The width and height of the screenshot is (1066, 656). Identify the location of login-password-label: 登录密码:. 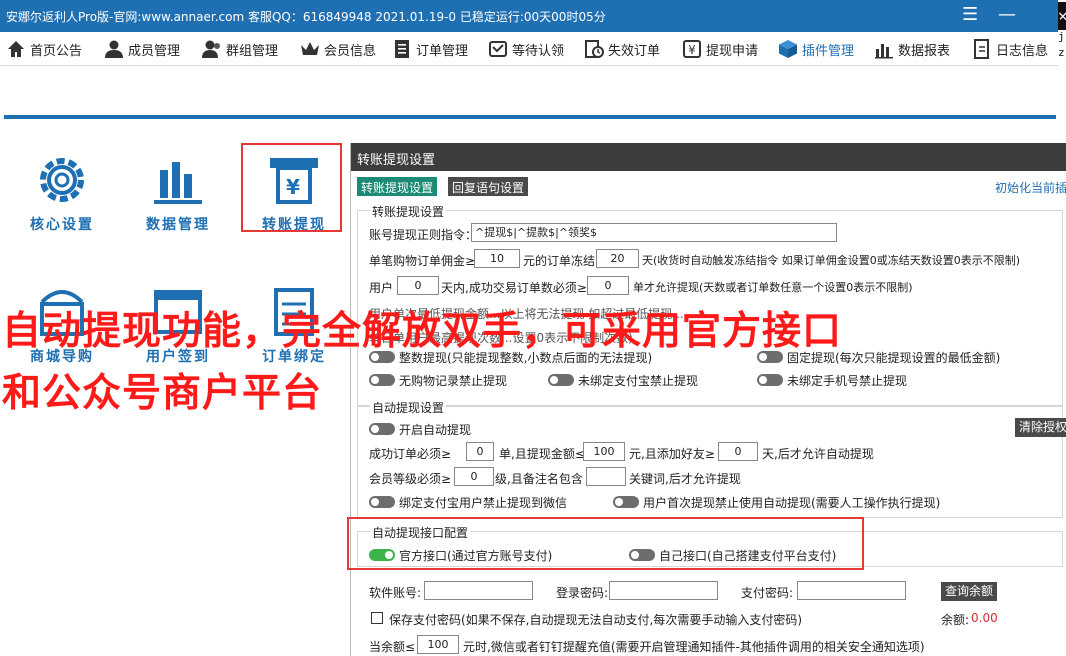
(582, 593).